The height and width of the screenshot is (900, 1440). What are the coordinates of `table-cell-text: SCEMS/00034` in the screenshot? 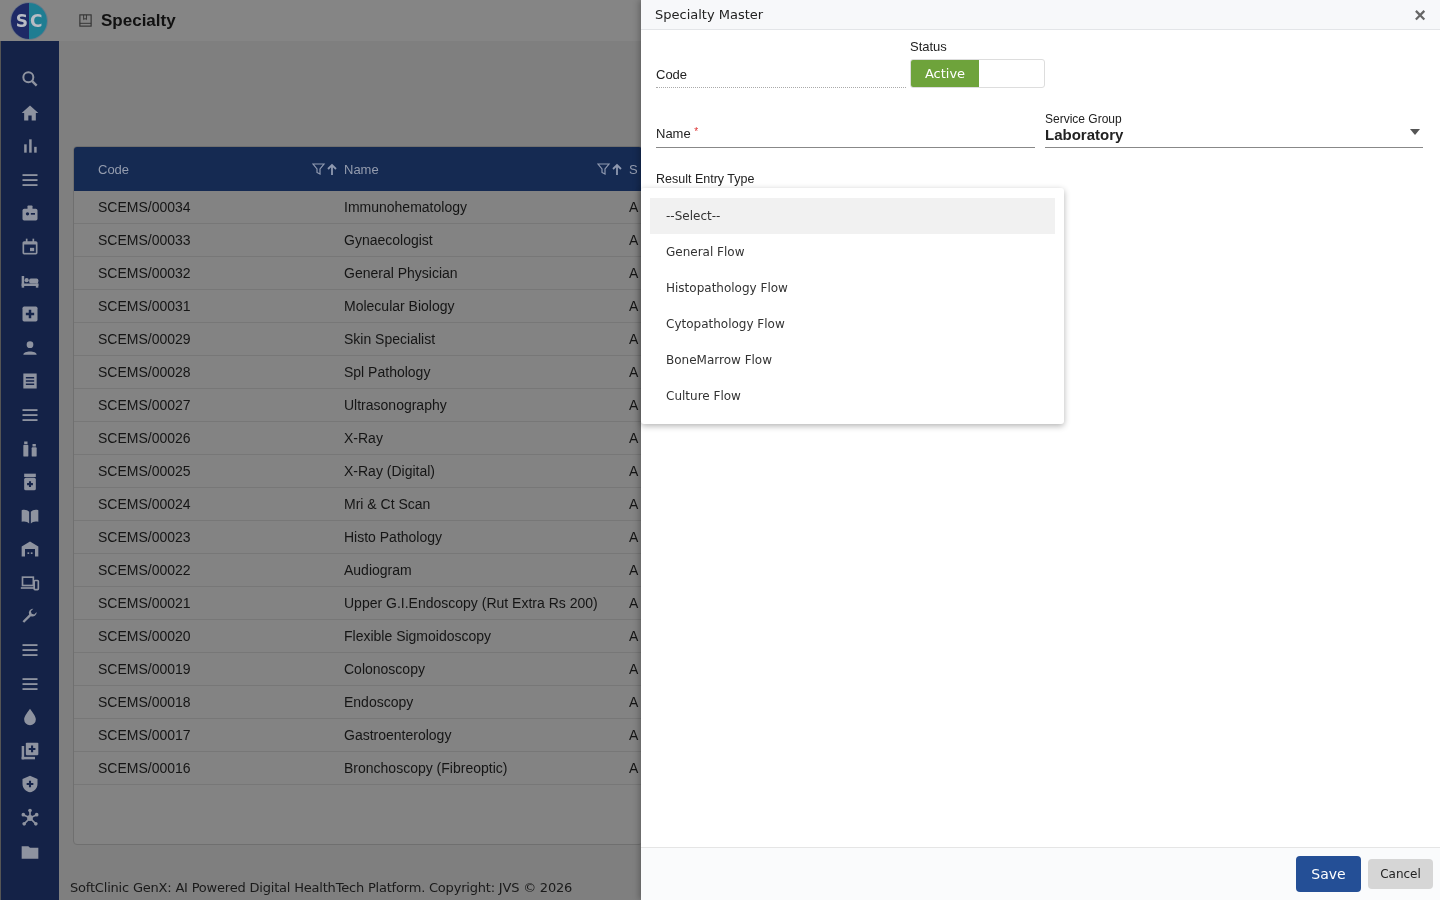 It's located at (144, 207).